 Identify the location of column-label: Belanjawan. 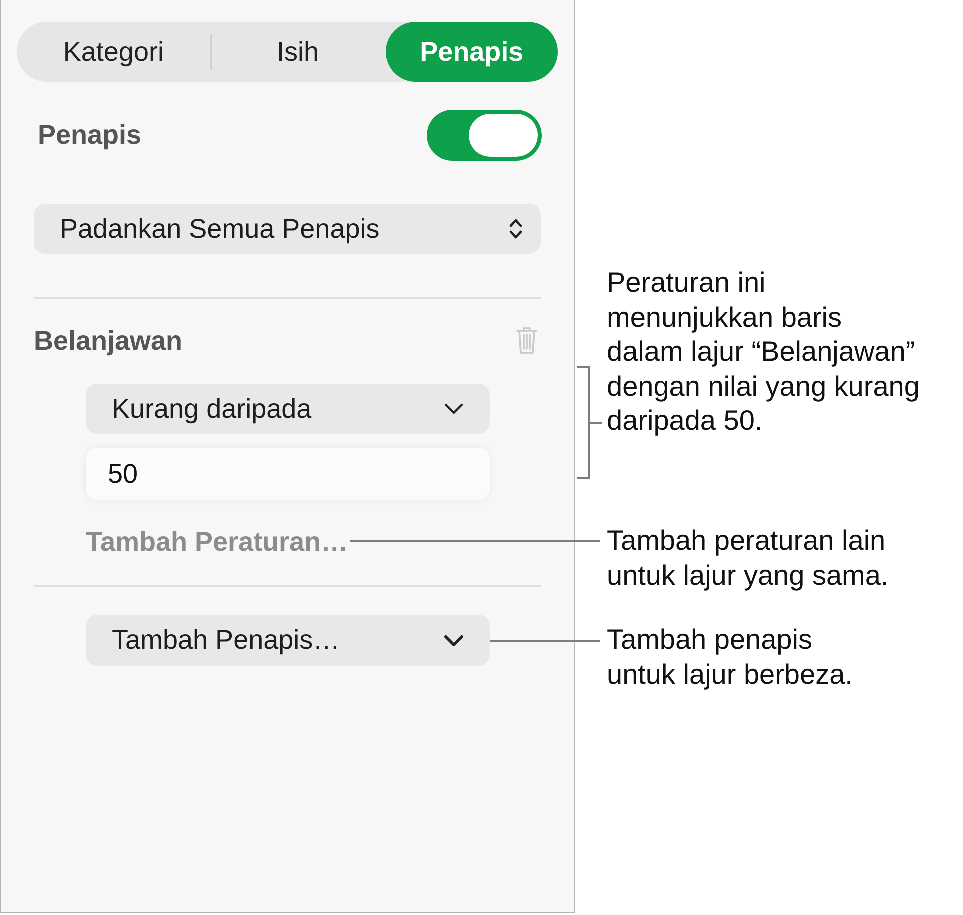
(108, 341).